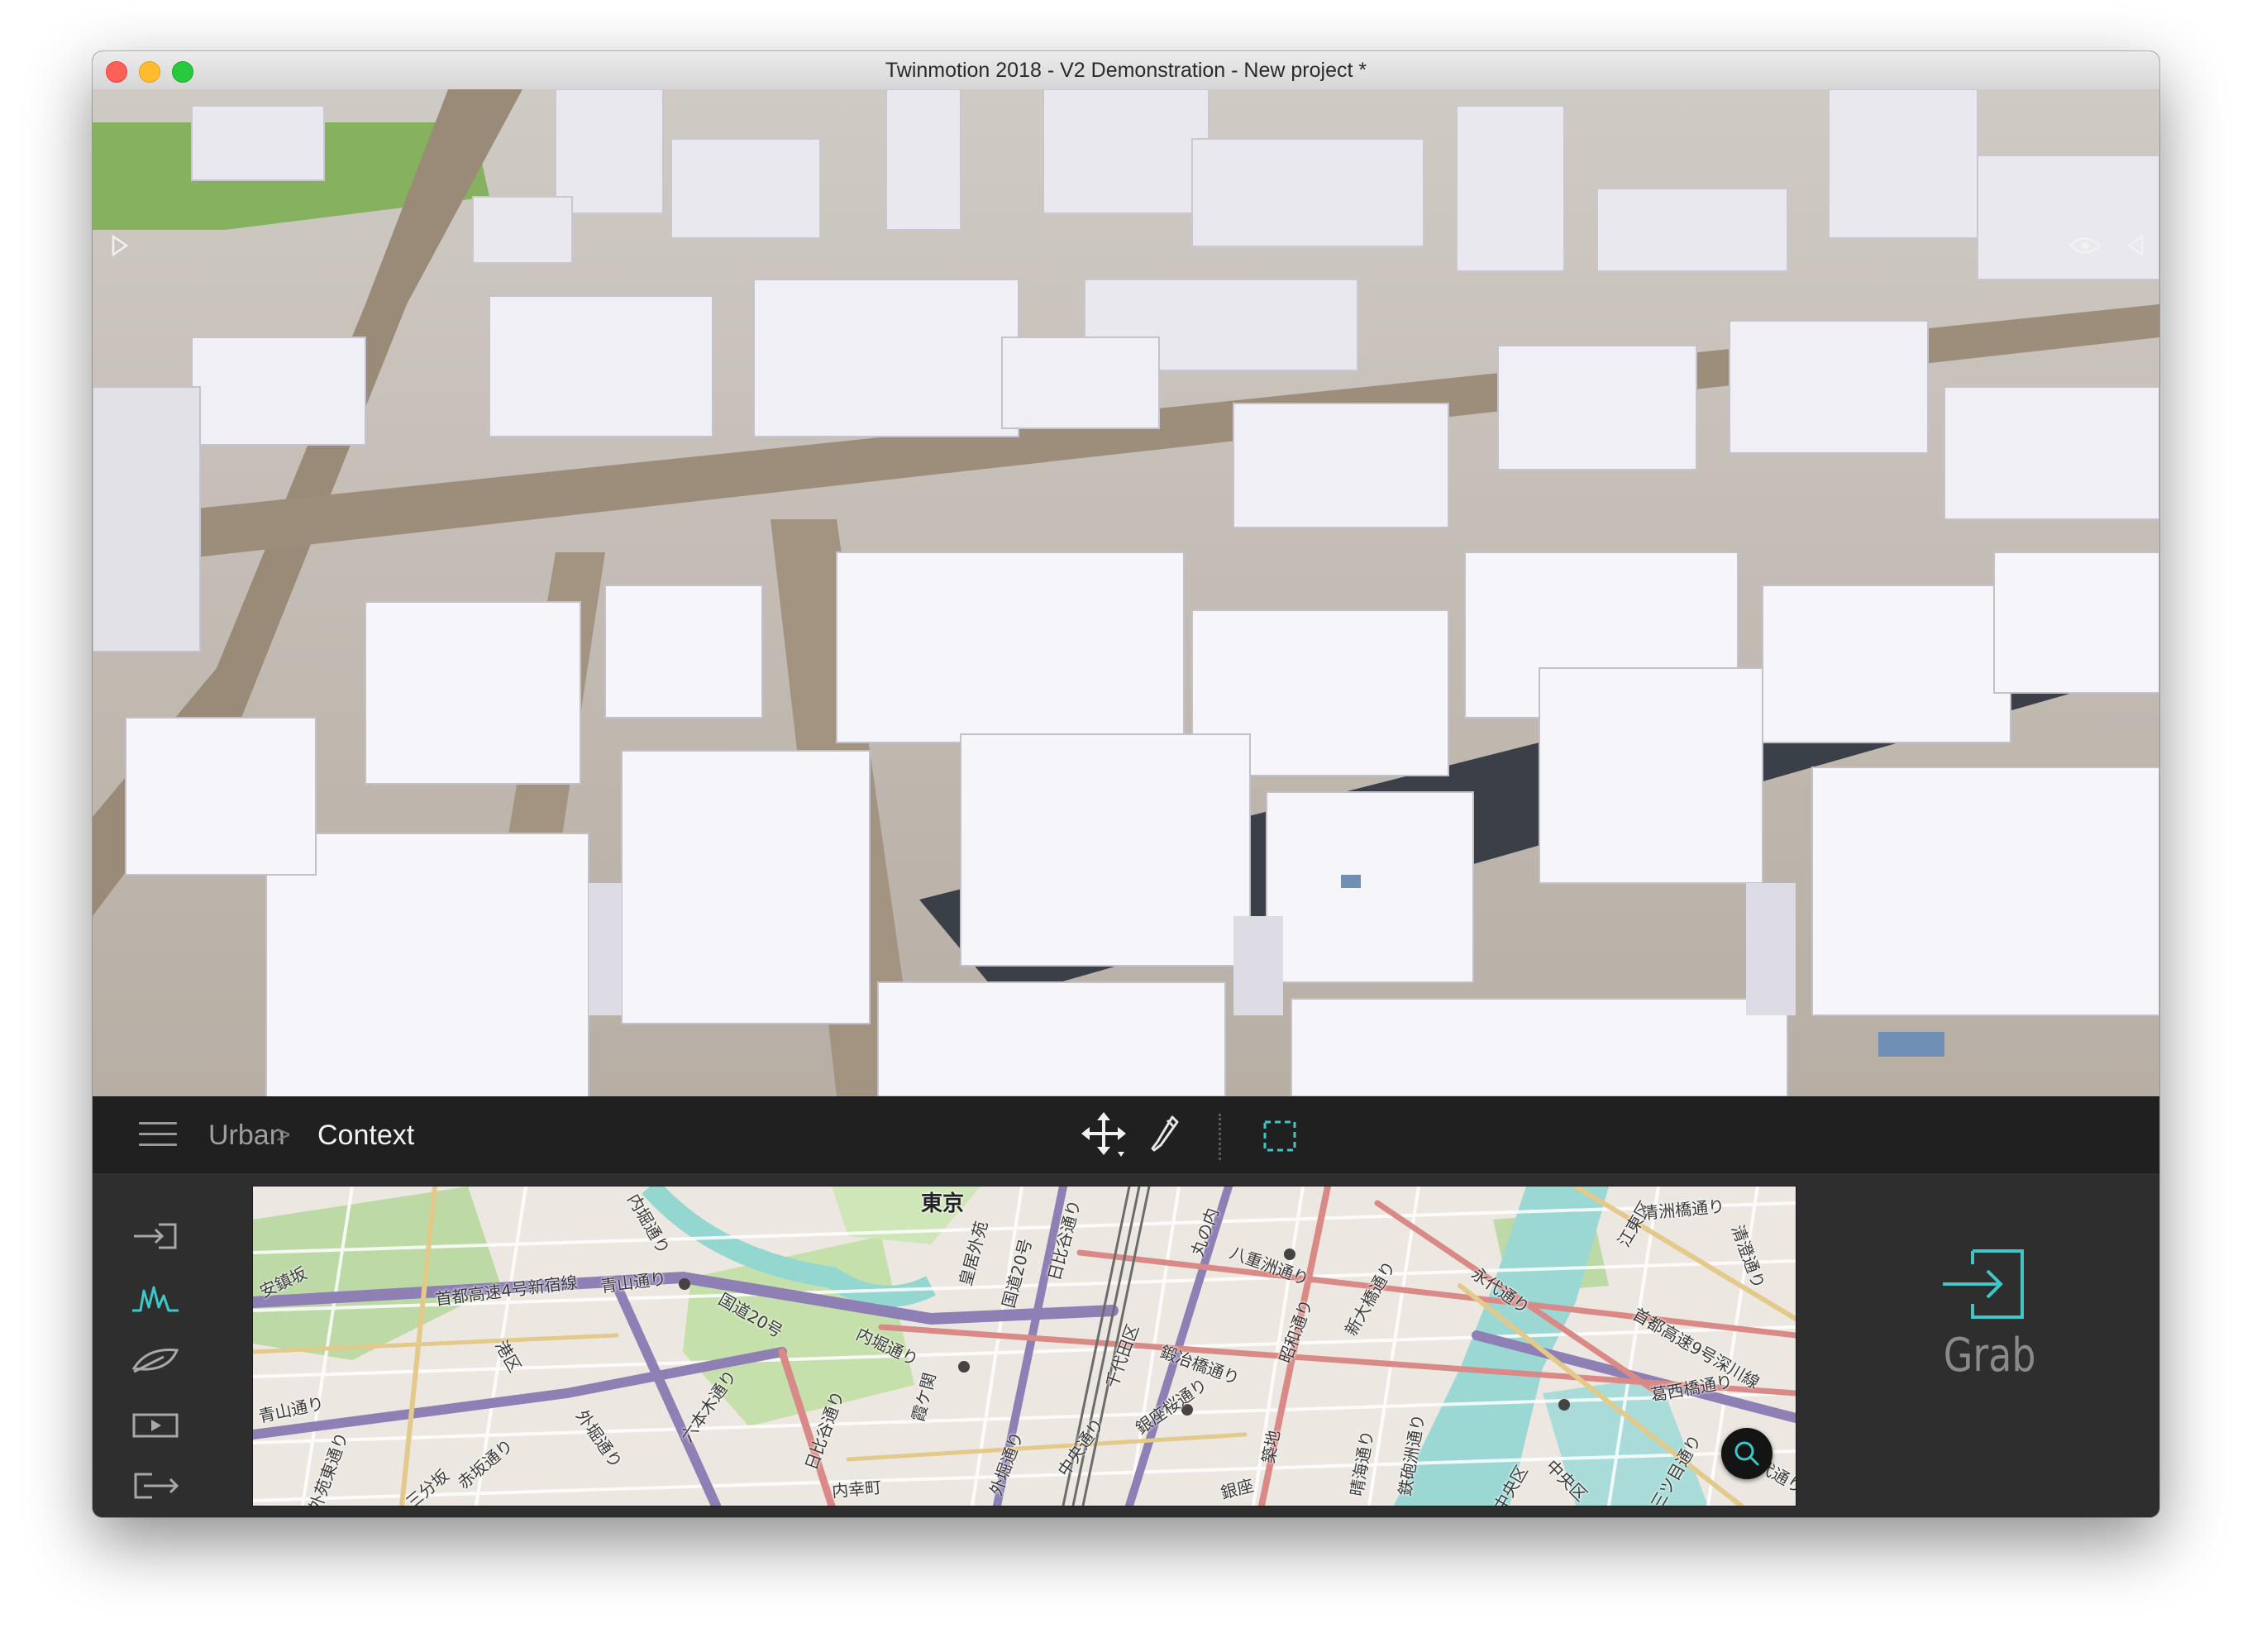  Describe the element at coordinates (158, 1135) in the screenshot. I see `hamburger-menu-icon` at that location.